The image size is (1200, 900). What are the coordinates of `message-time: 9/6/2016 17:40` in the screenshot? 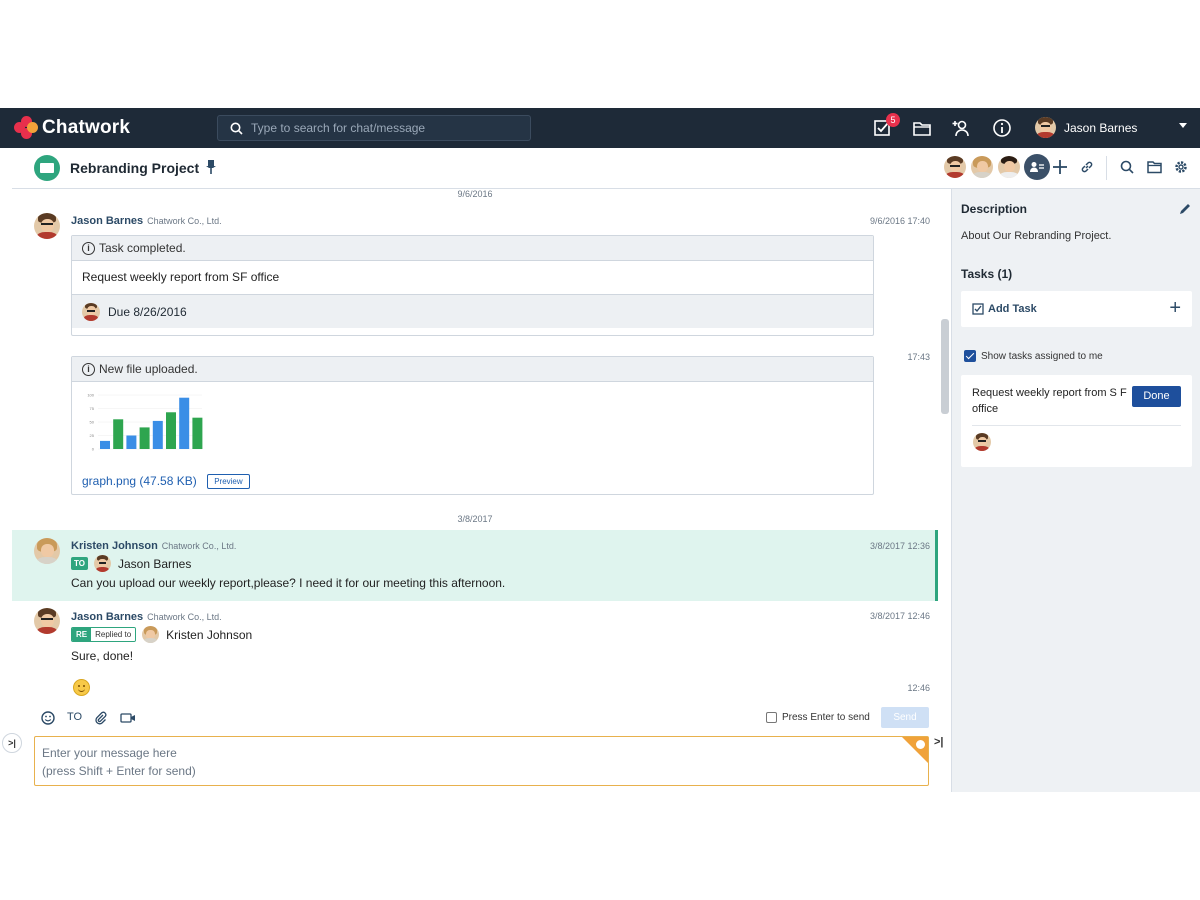 It's located at (899, 221).